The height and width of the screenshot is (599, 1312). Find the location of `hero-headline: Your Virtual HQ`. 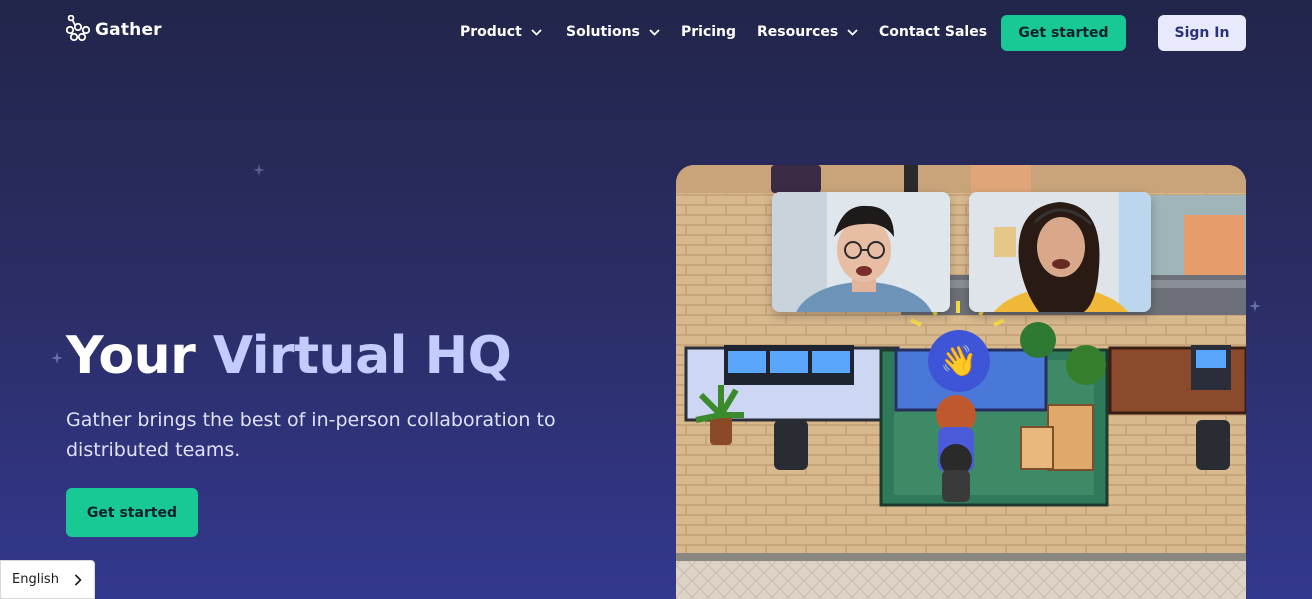

hero-headline: Your Virtual HQ is located at coordinates (289, 356).